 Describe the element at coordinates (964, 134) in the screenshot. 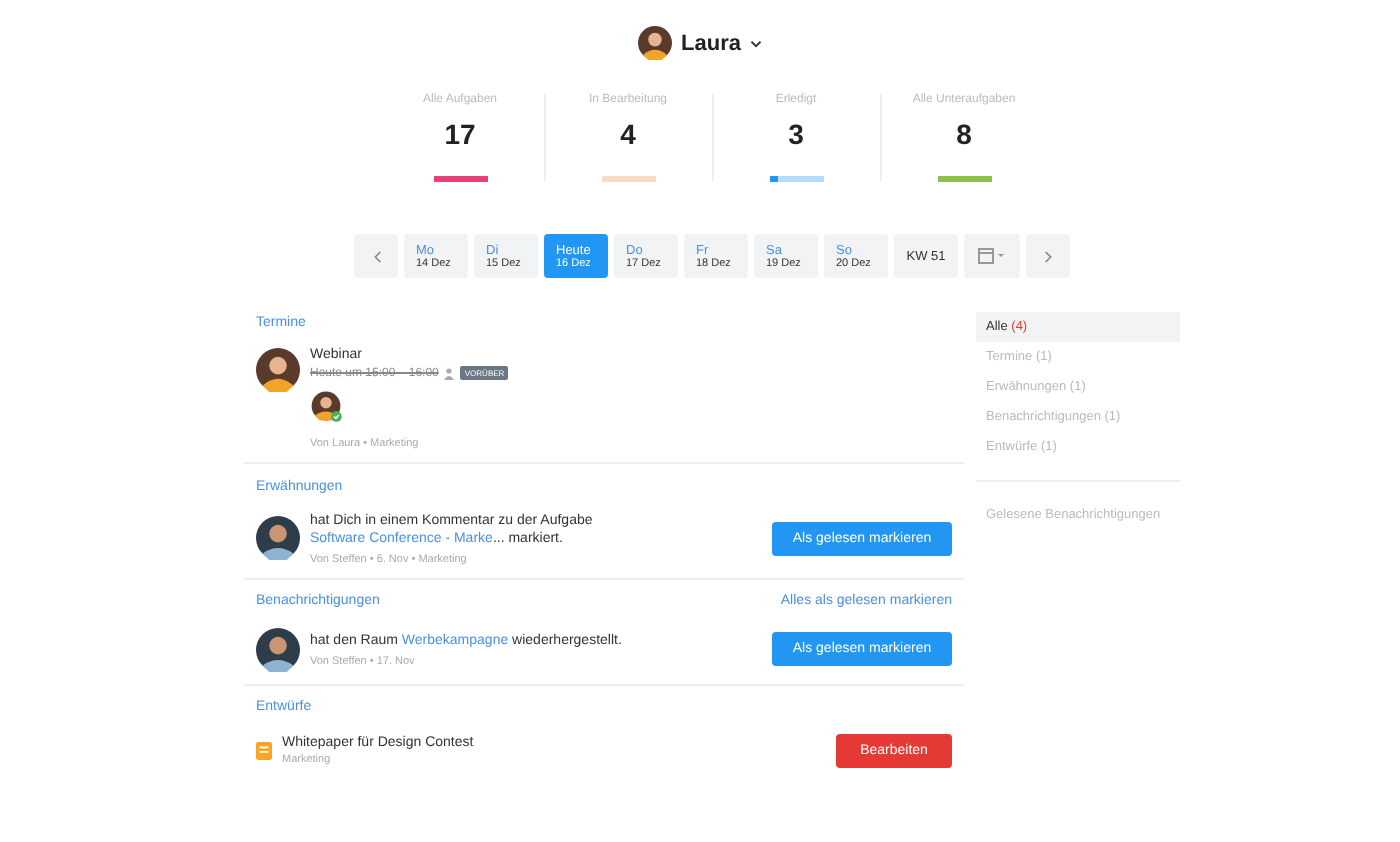

I see `stat-value: 8` at that location.